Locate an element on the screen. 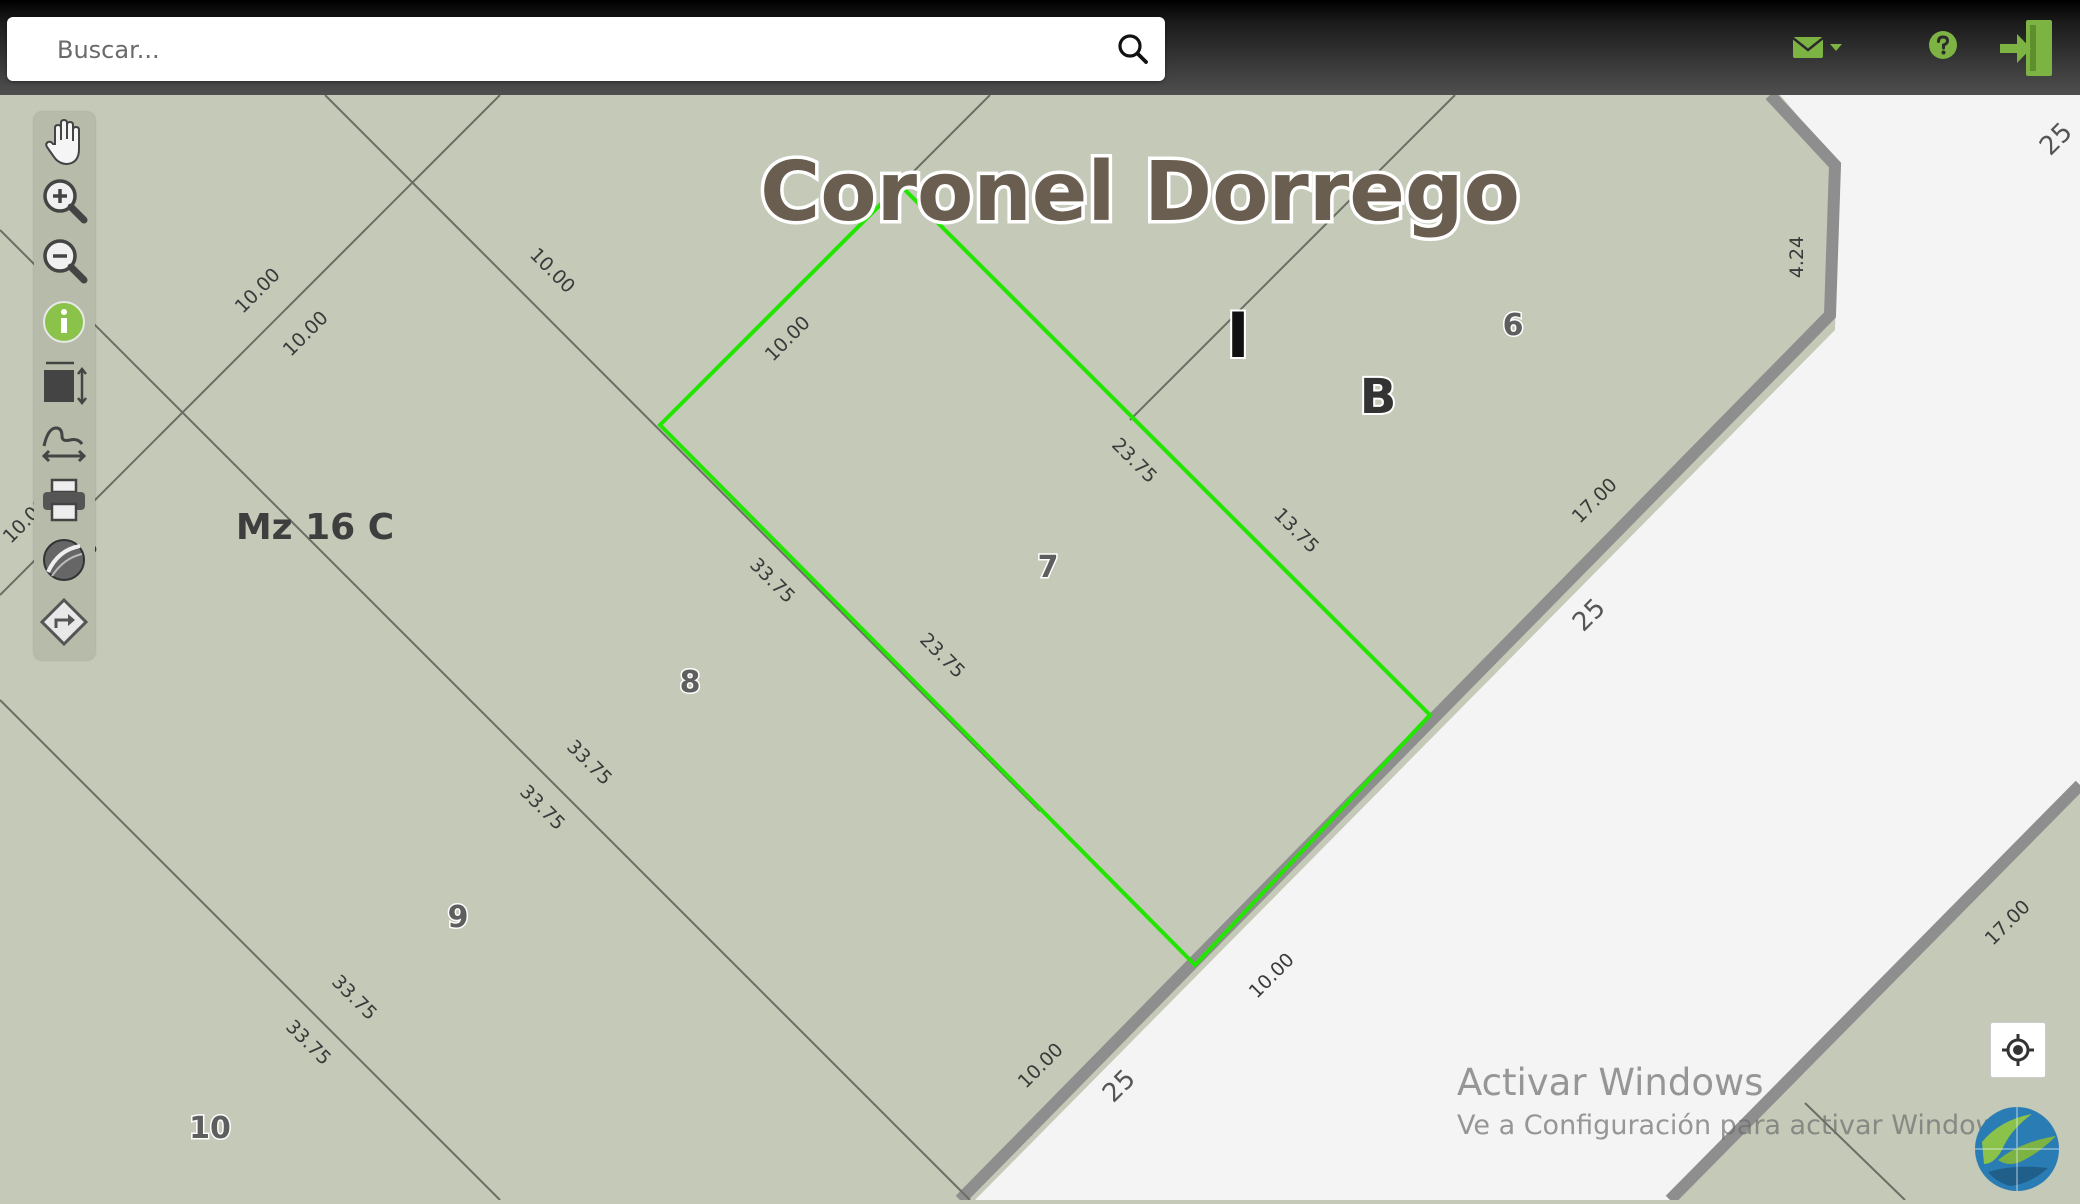 The image size is (2080, 1204). app-logo is located at coordinates (2017, 1149).